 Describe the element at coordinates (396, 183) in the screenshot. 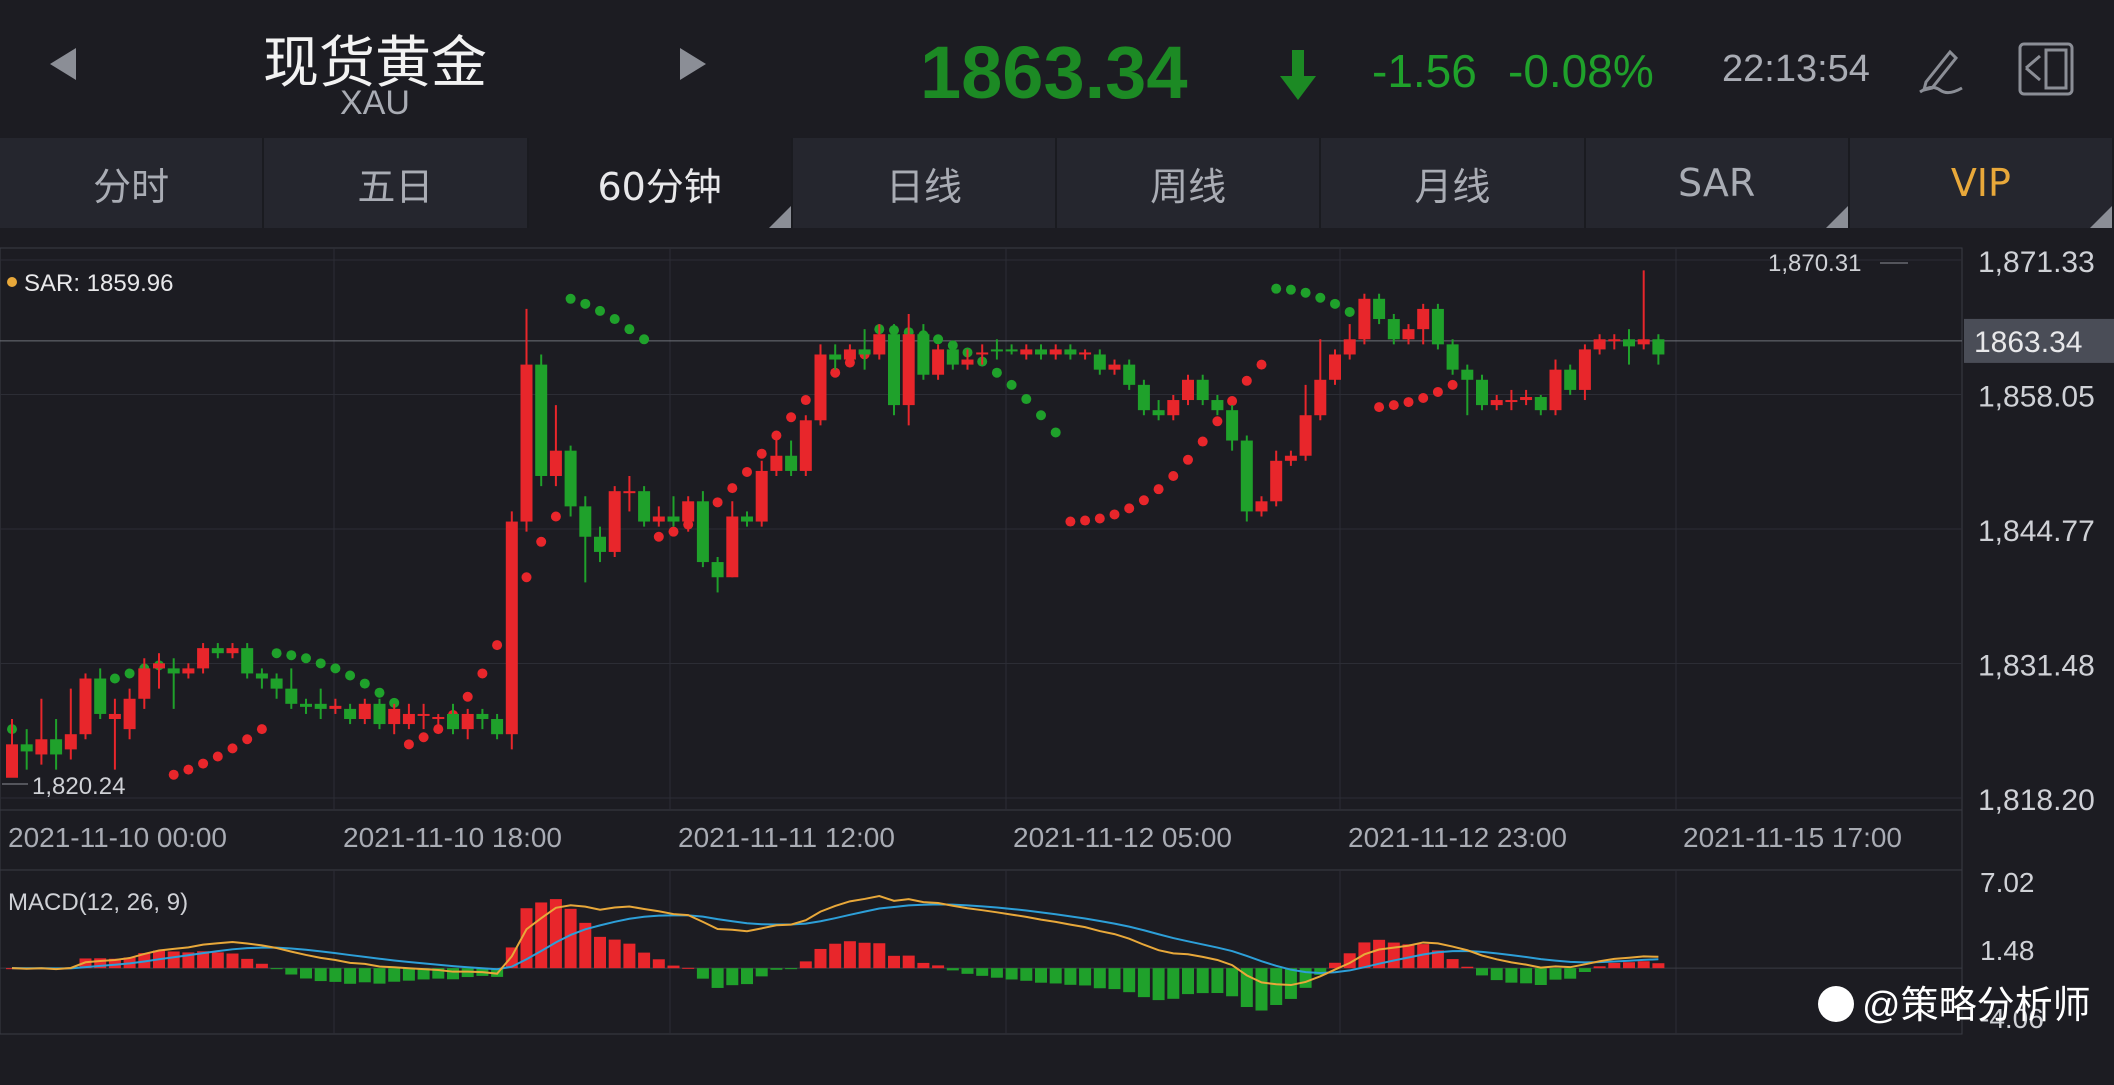

I see `tab-five-day: 五日` at that location.